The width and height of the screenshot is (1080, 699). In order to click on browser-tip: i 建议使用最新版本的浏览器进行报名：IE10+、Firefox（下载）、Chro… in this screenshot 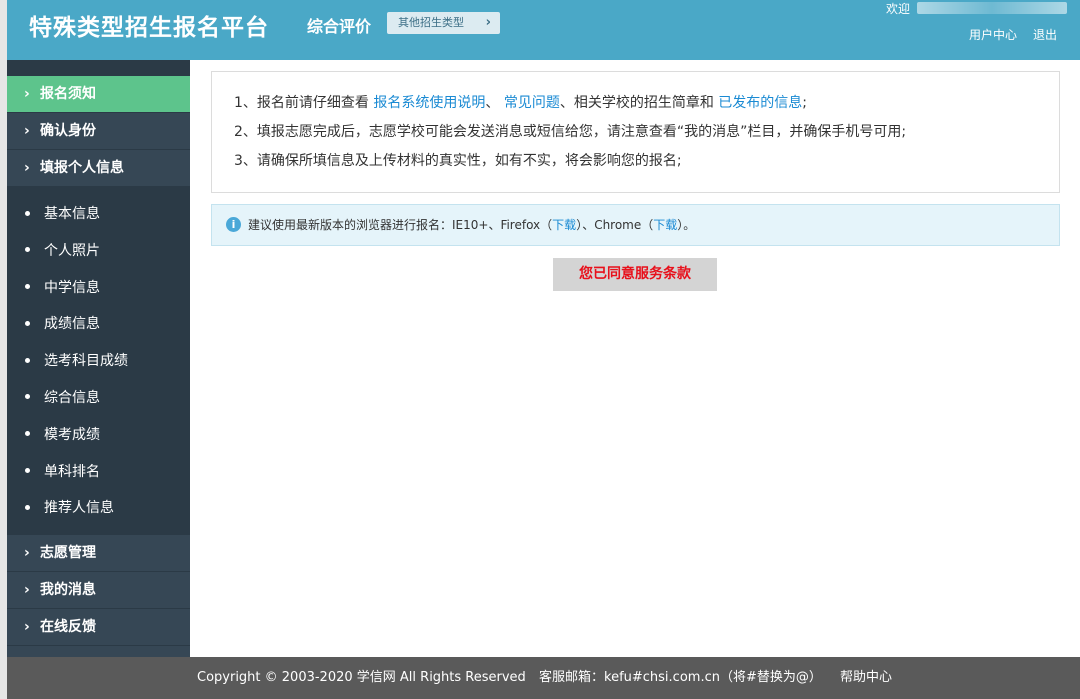, I will do `click(635, 225)`.